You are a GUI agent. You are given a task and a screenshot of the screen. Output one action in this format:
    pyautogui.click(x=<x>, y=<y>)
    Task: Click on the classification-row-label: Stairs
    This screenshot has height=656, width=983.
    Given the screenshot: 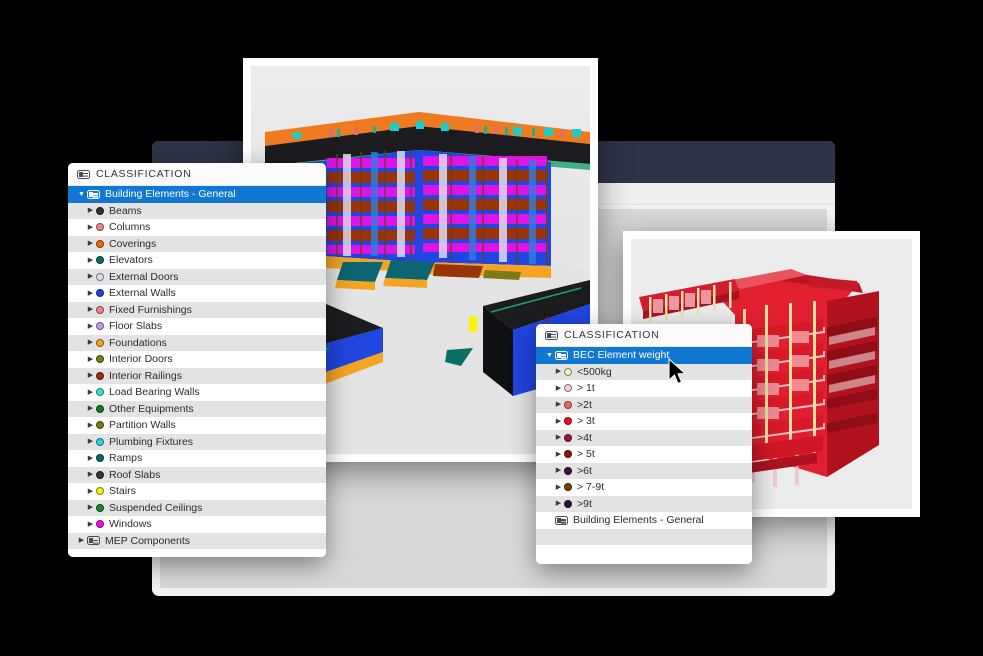 What is the action you would take?
    pyautogui.click(x=122, y=491)
    